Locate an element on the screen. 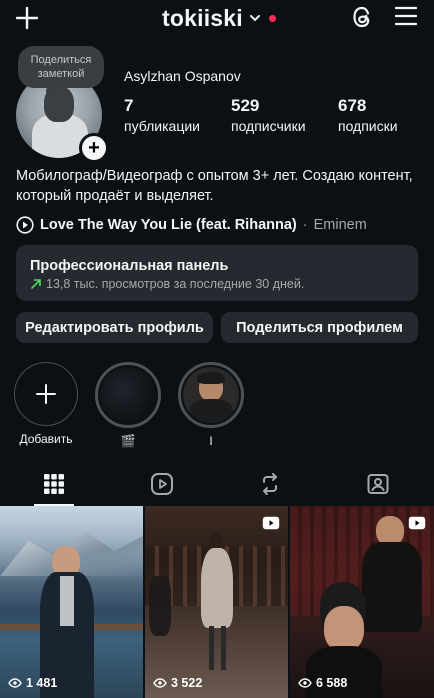  dashboard-title: Профессиональная панель is located at coordinates (129, 266).